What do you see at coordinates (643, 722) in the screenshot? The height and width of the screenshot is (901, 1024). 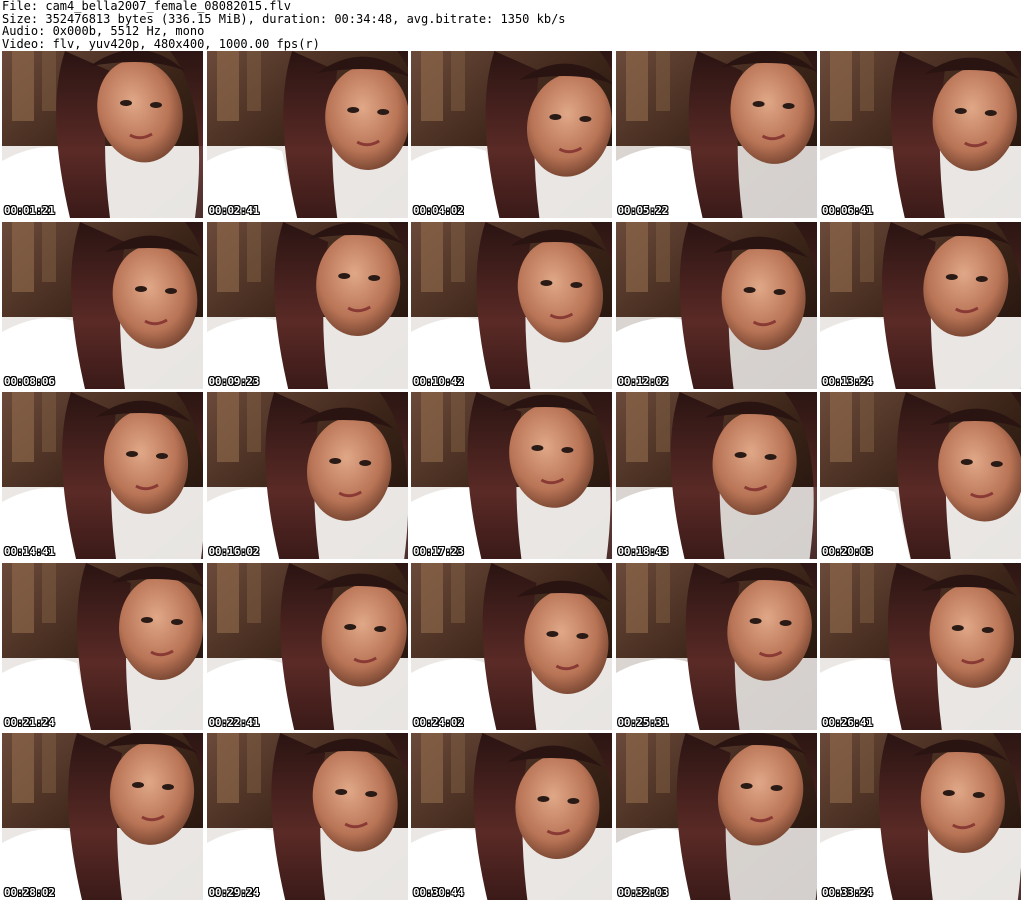 I see `frame-timestamp: 00:25:31` at bounding box center [643, 722].